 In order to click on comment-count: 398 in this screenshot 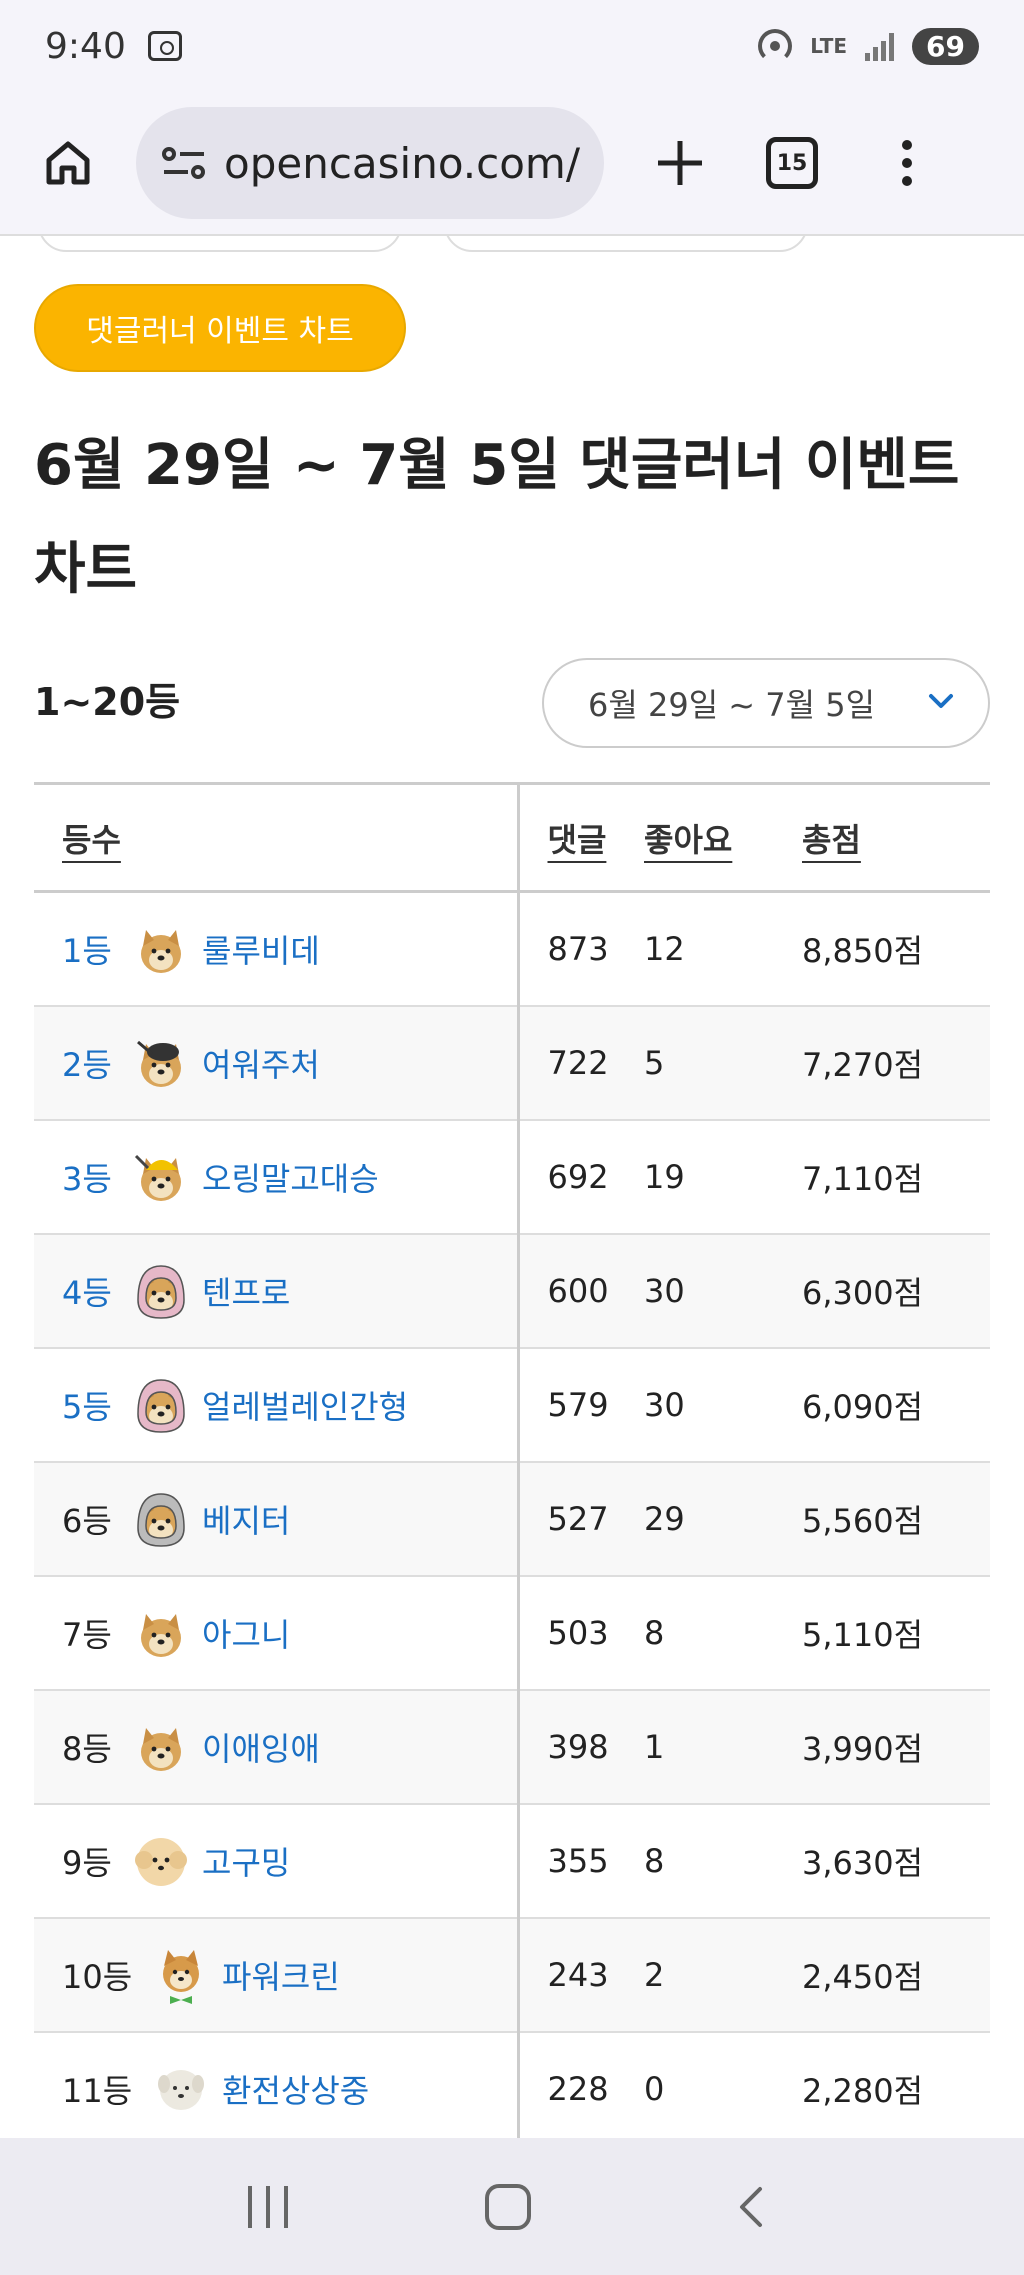, I will do `click(581, 1747)`.